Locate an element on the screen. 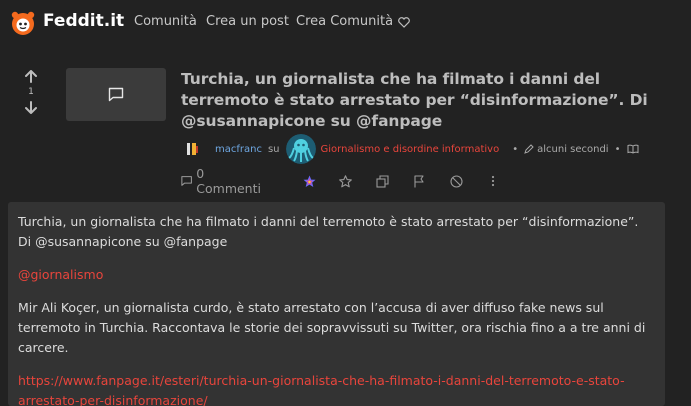  comments-button: 0 Commenti is located at coordinates (222, 181).